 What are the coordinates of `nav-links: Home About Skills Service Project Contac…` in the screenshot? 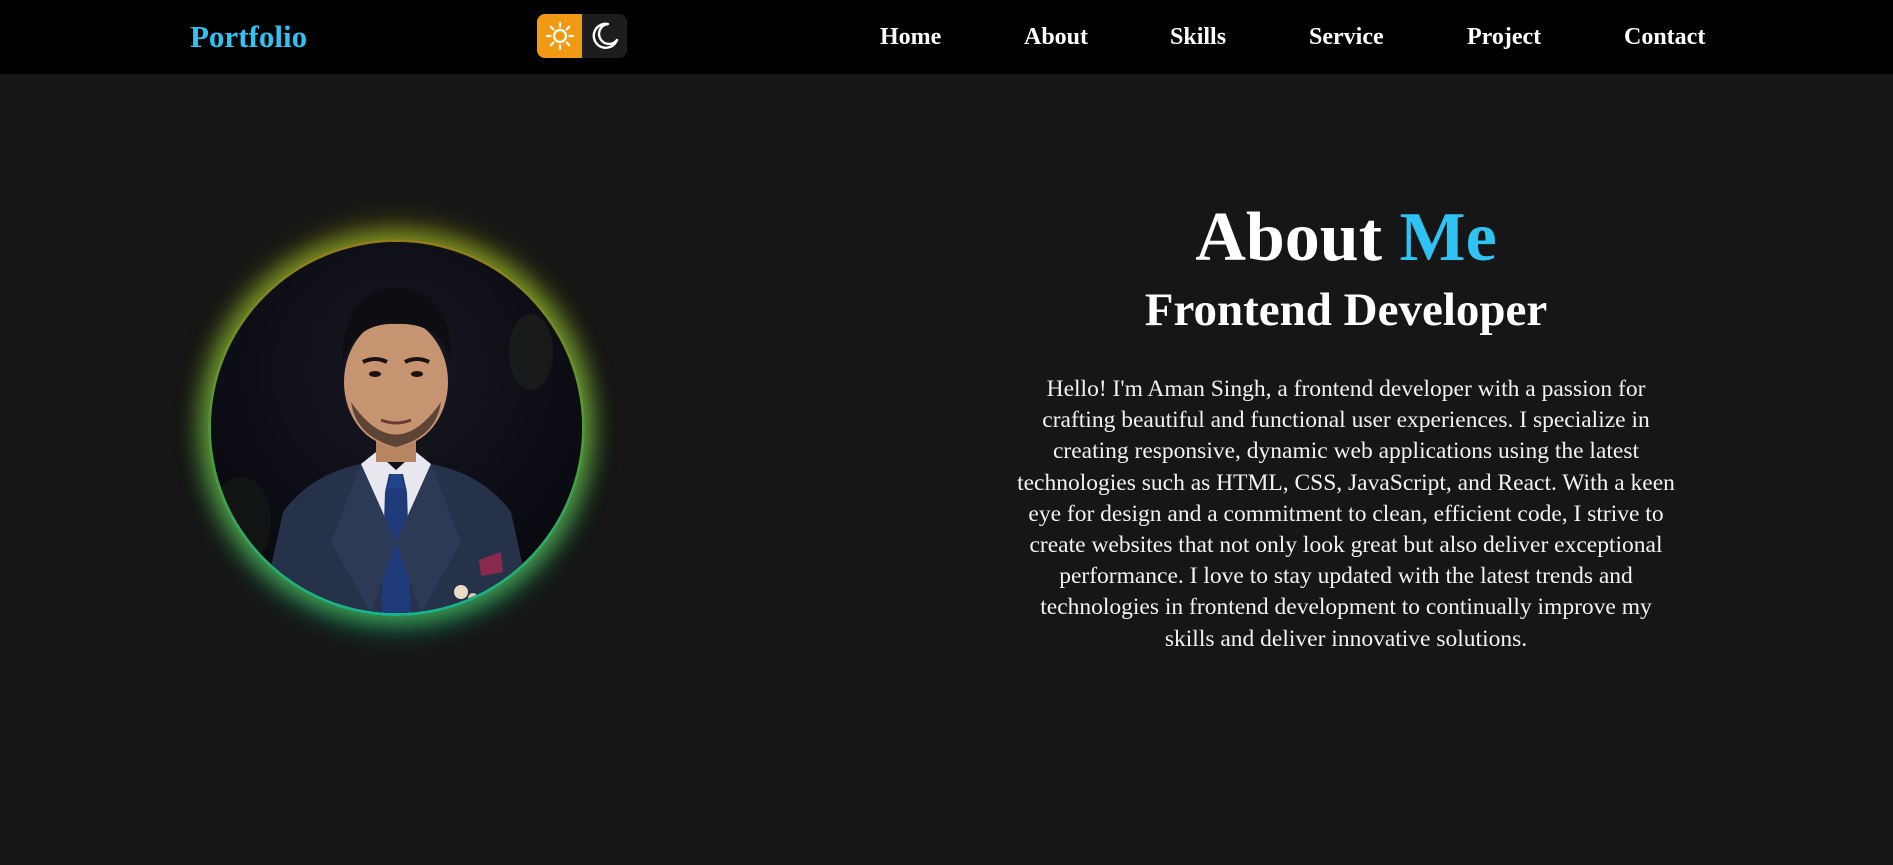 It's located at (946, 38).